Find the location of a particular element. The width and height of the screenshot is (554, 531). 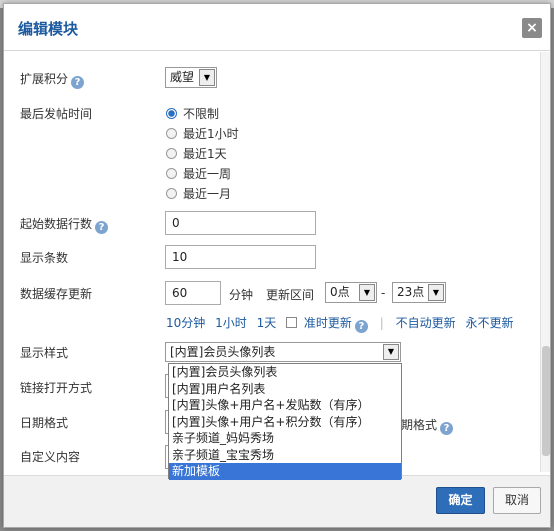

radio-option-1-hour: 最近1小时 is located at coordinates (202, 133).